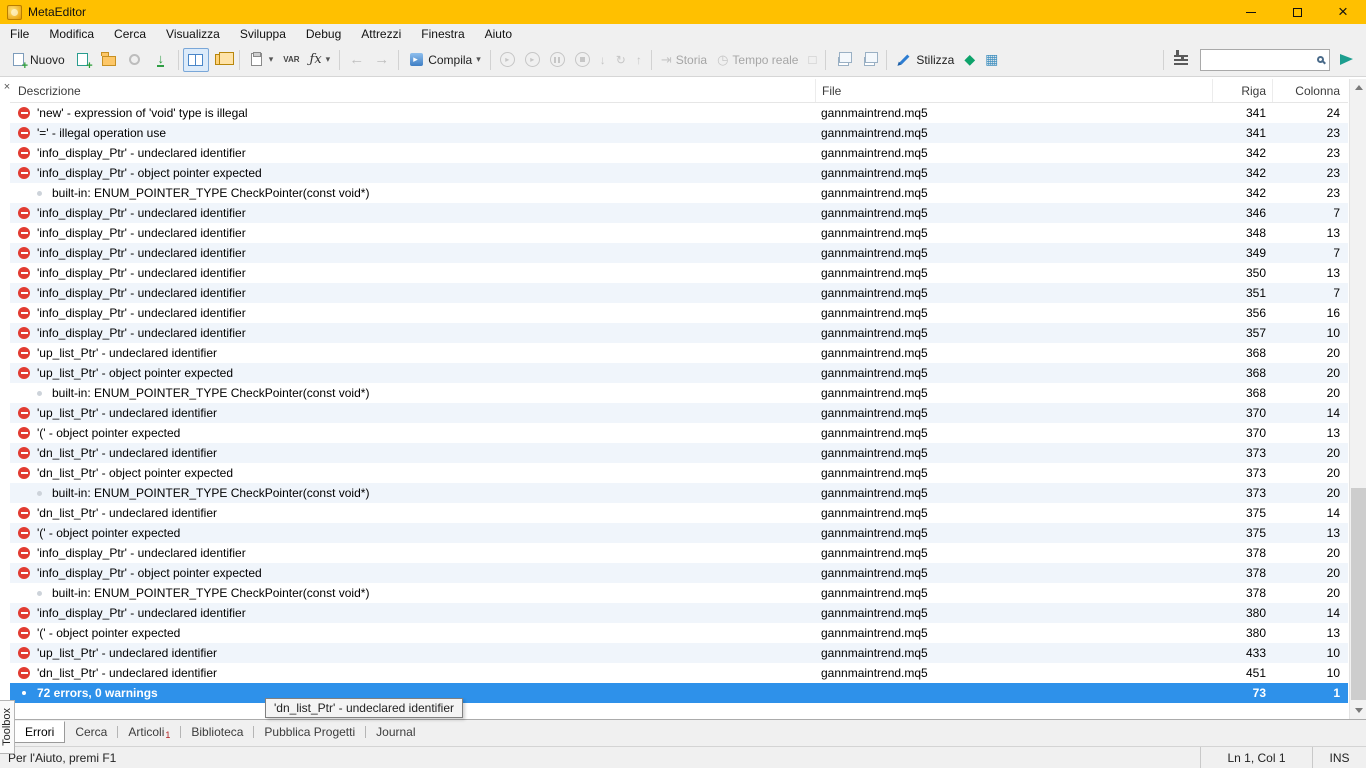 The image size is (1366, 768). What do you see at coordinates (109, 60) in the screenshot?
I see `open-file-button` at bounding box center [109, 60].